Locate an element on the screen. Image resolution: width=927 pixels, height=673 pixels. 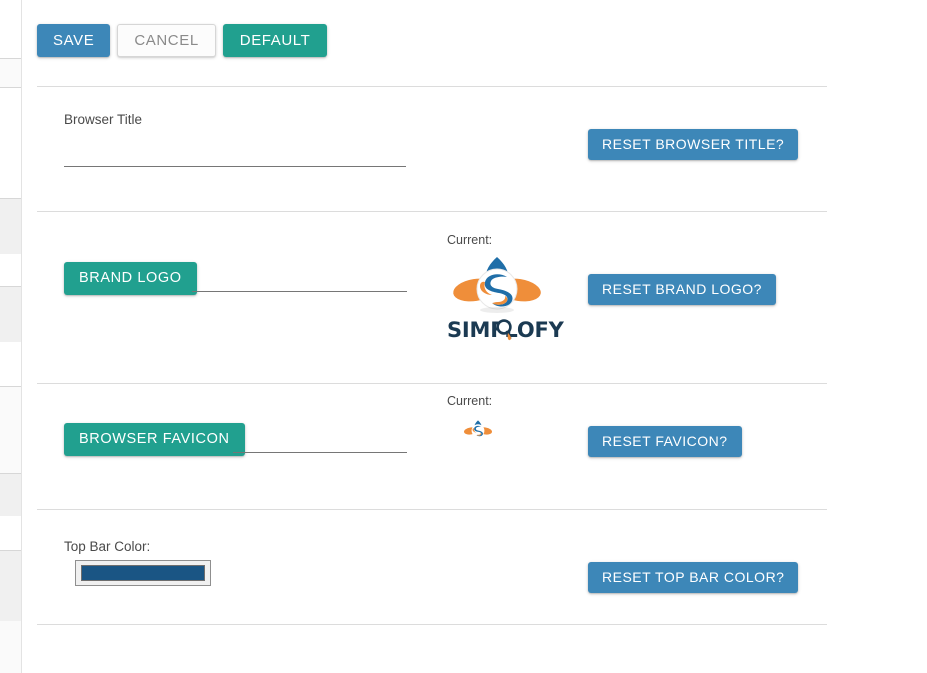
brand-logo-current: Current: is located at coordinates (505, 287).